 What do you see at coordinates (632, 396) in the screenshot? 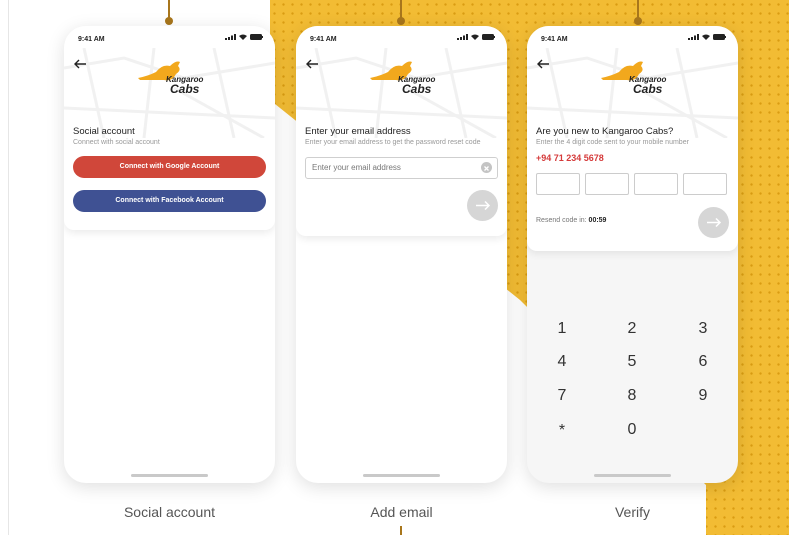
I see `key-8: 8` at bounding box center [632, 396].